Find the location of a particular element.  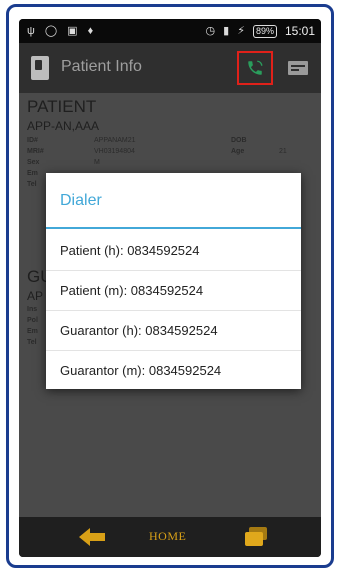

signal-icon: ▮ is located at coordinates (226, 31).